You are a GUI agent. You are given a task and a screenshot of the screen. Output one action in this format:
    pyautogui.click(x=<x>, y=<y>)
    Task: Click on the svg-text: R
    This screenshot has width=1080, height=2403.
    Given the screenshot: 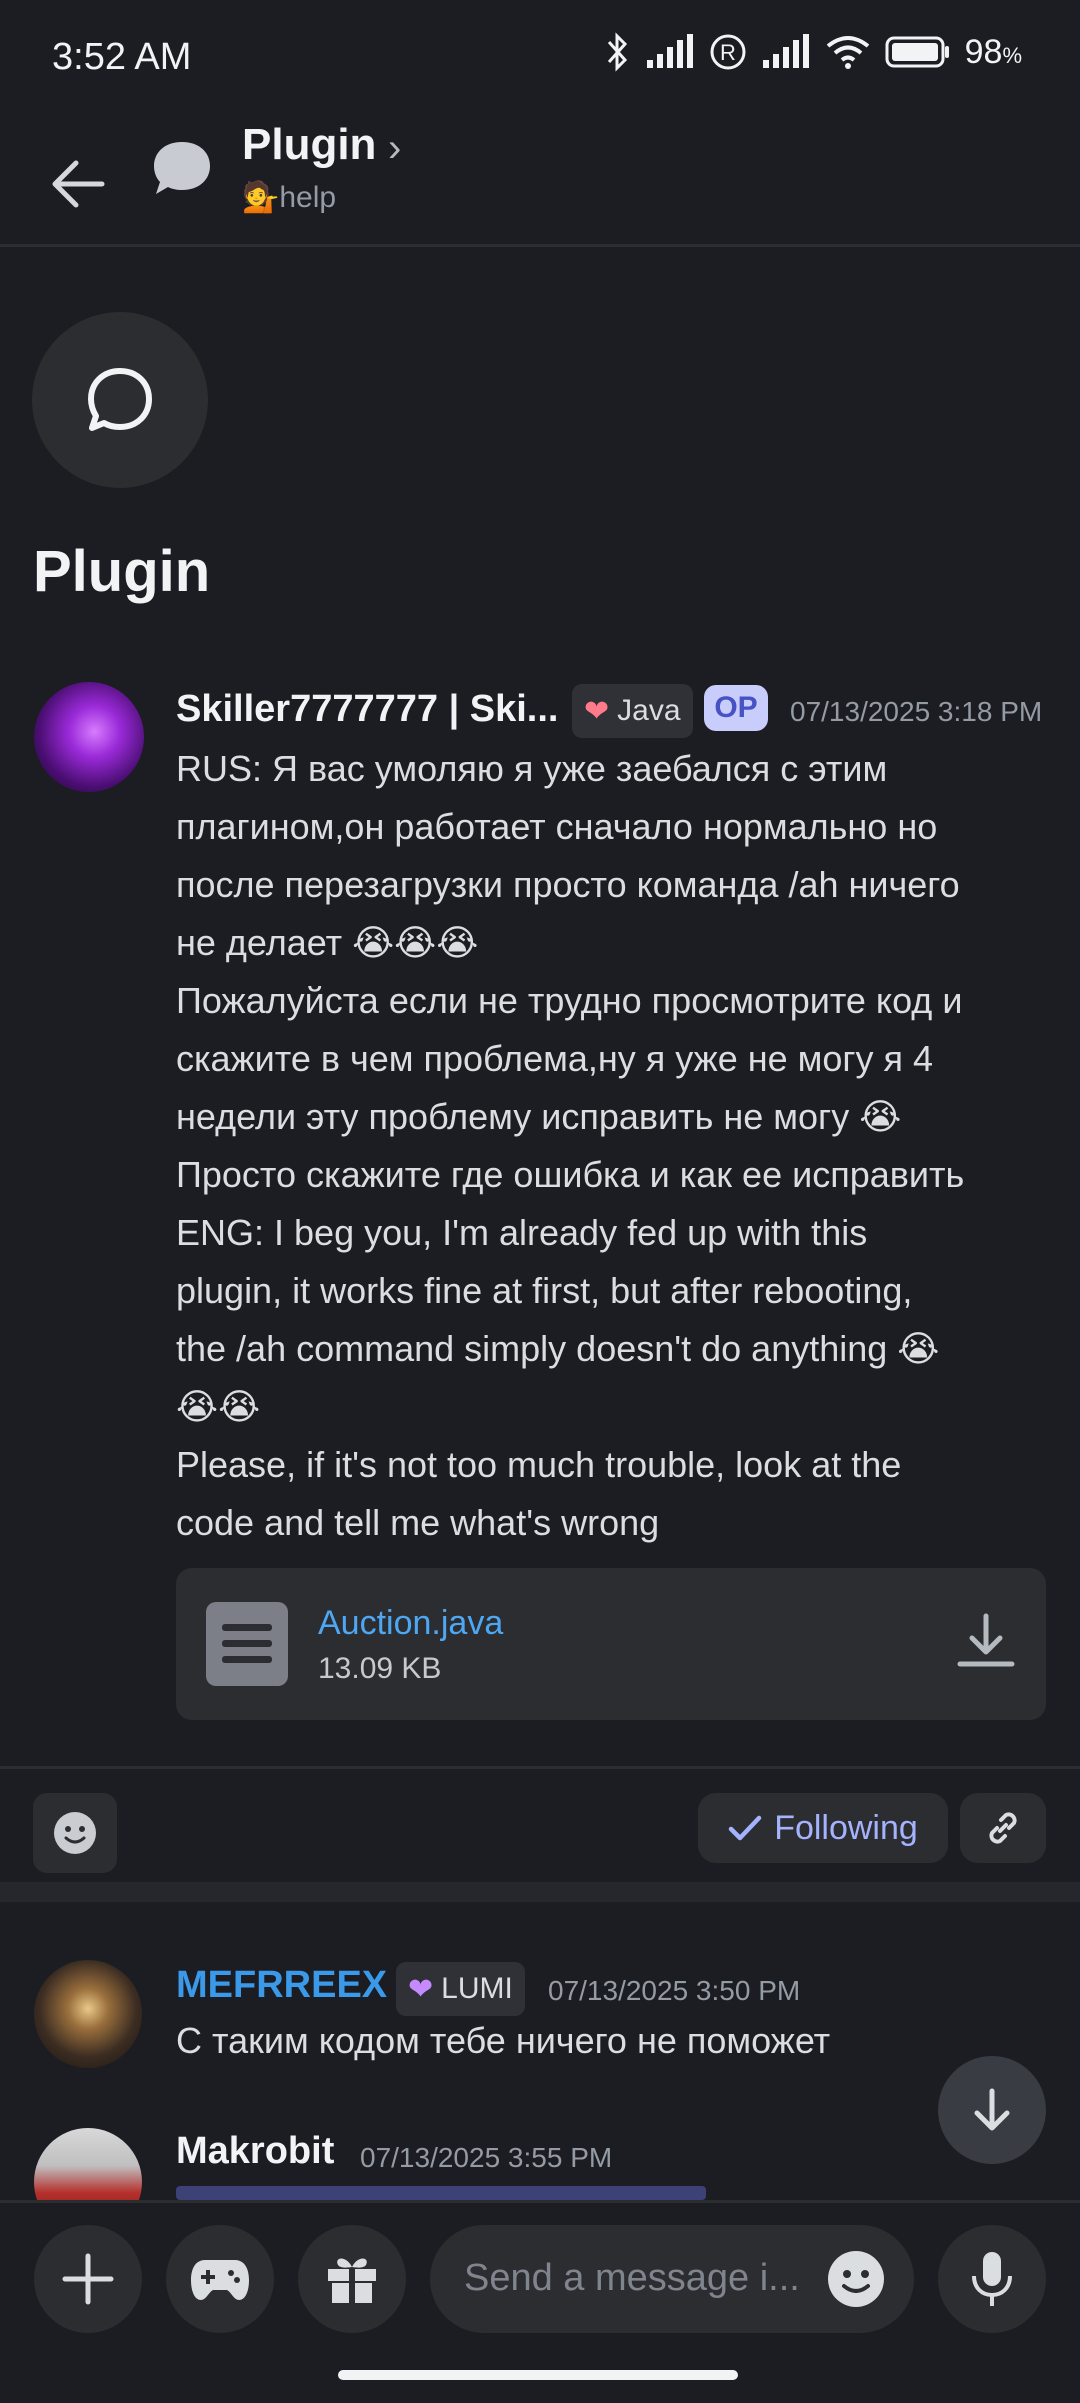 What is the action you would take?
    pyautogui.click(x=728, y=52)
    